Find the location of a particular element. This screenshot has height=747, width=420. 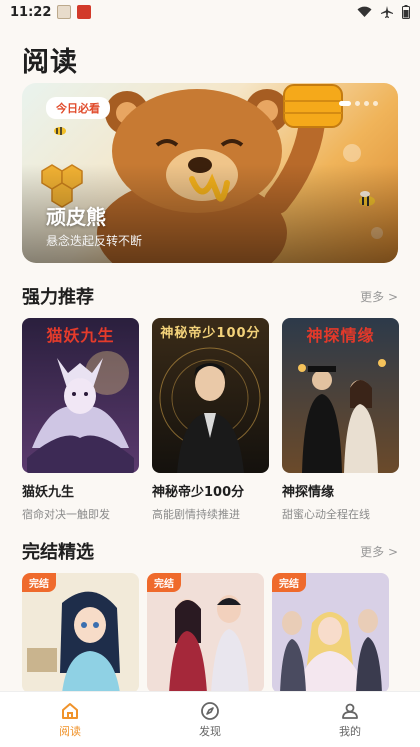

comic-desc: 甜蜜心动全程在线 is located at coordinates (326, 514).